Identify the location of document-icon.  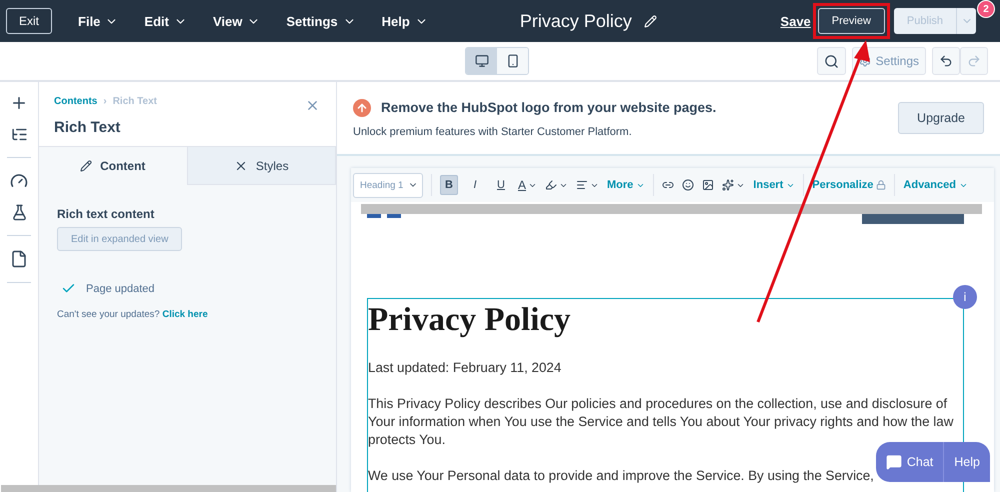
(19, 259).